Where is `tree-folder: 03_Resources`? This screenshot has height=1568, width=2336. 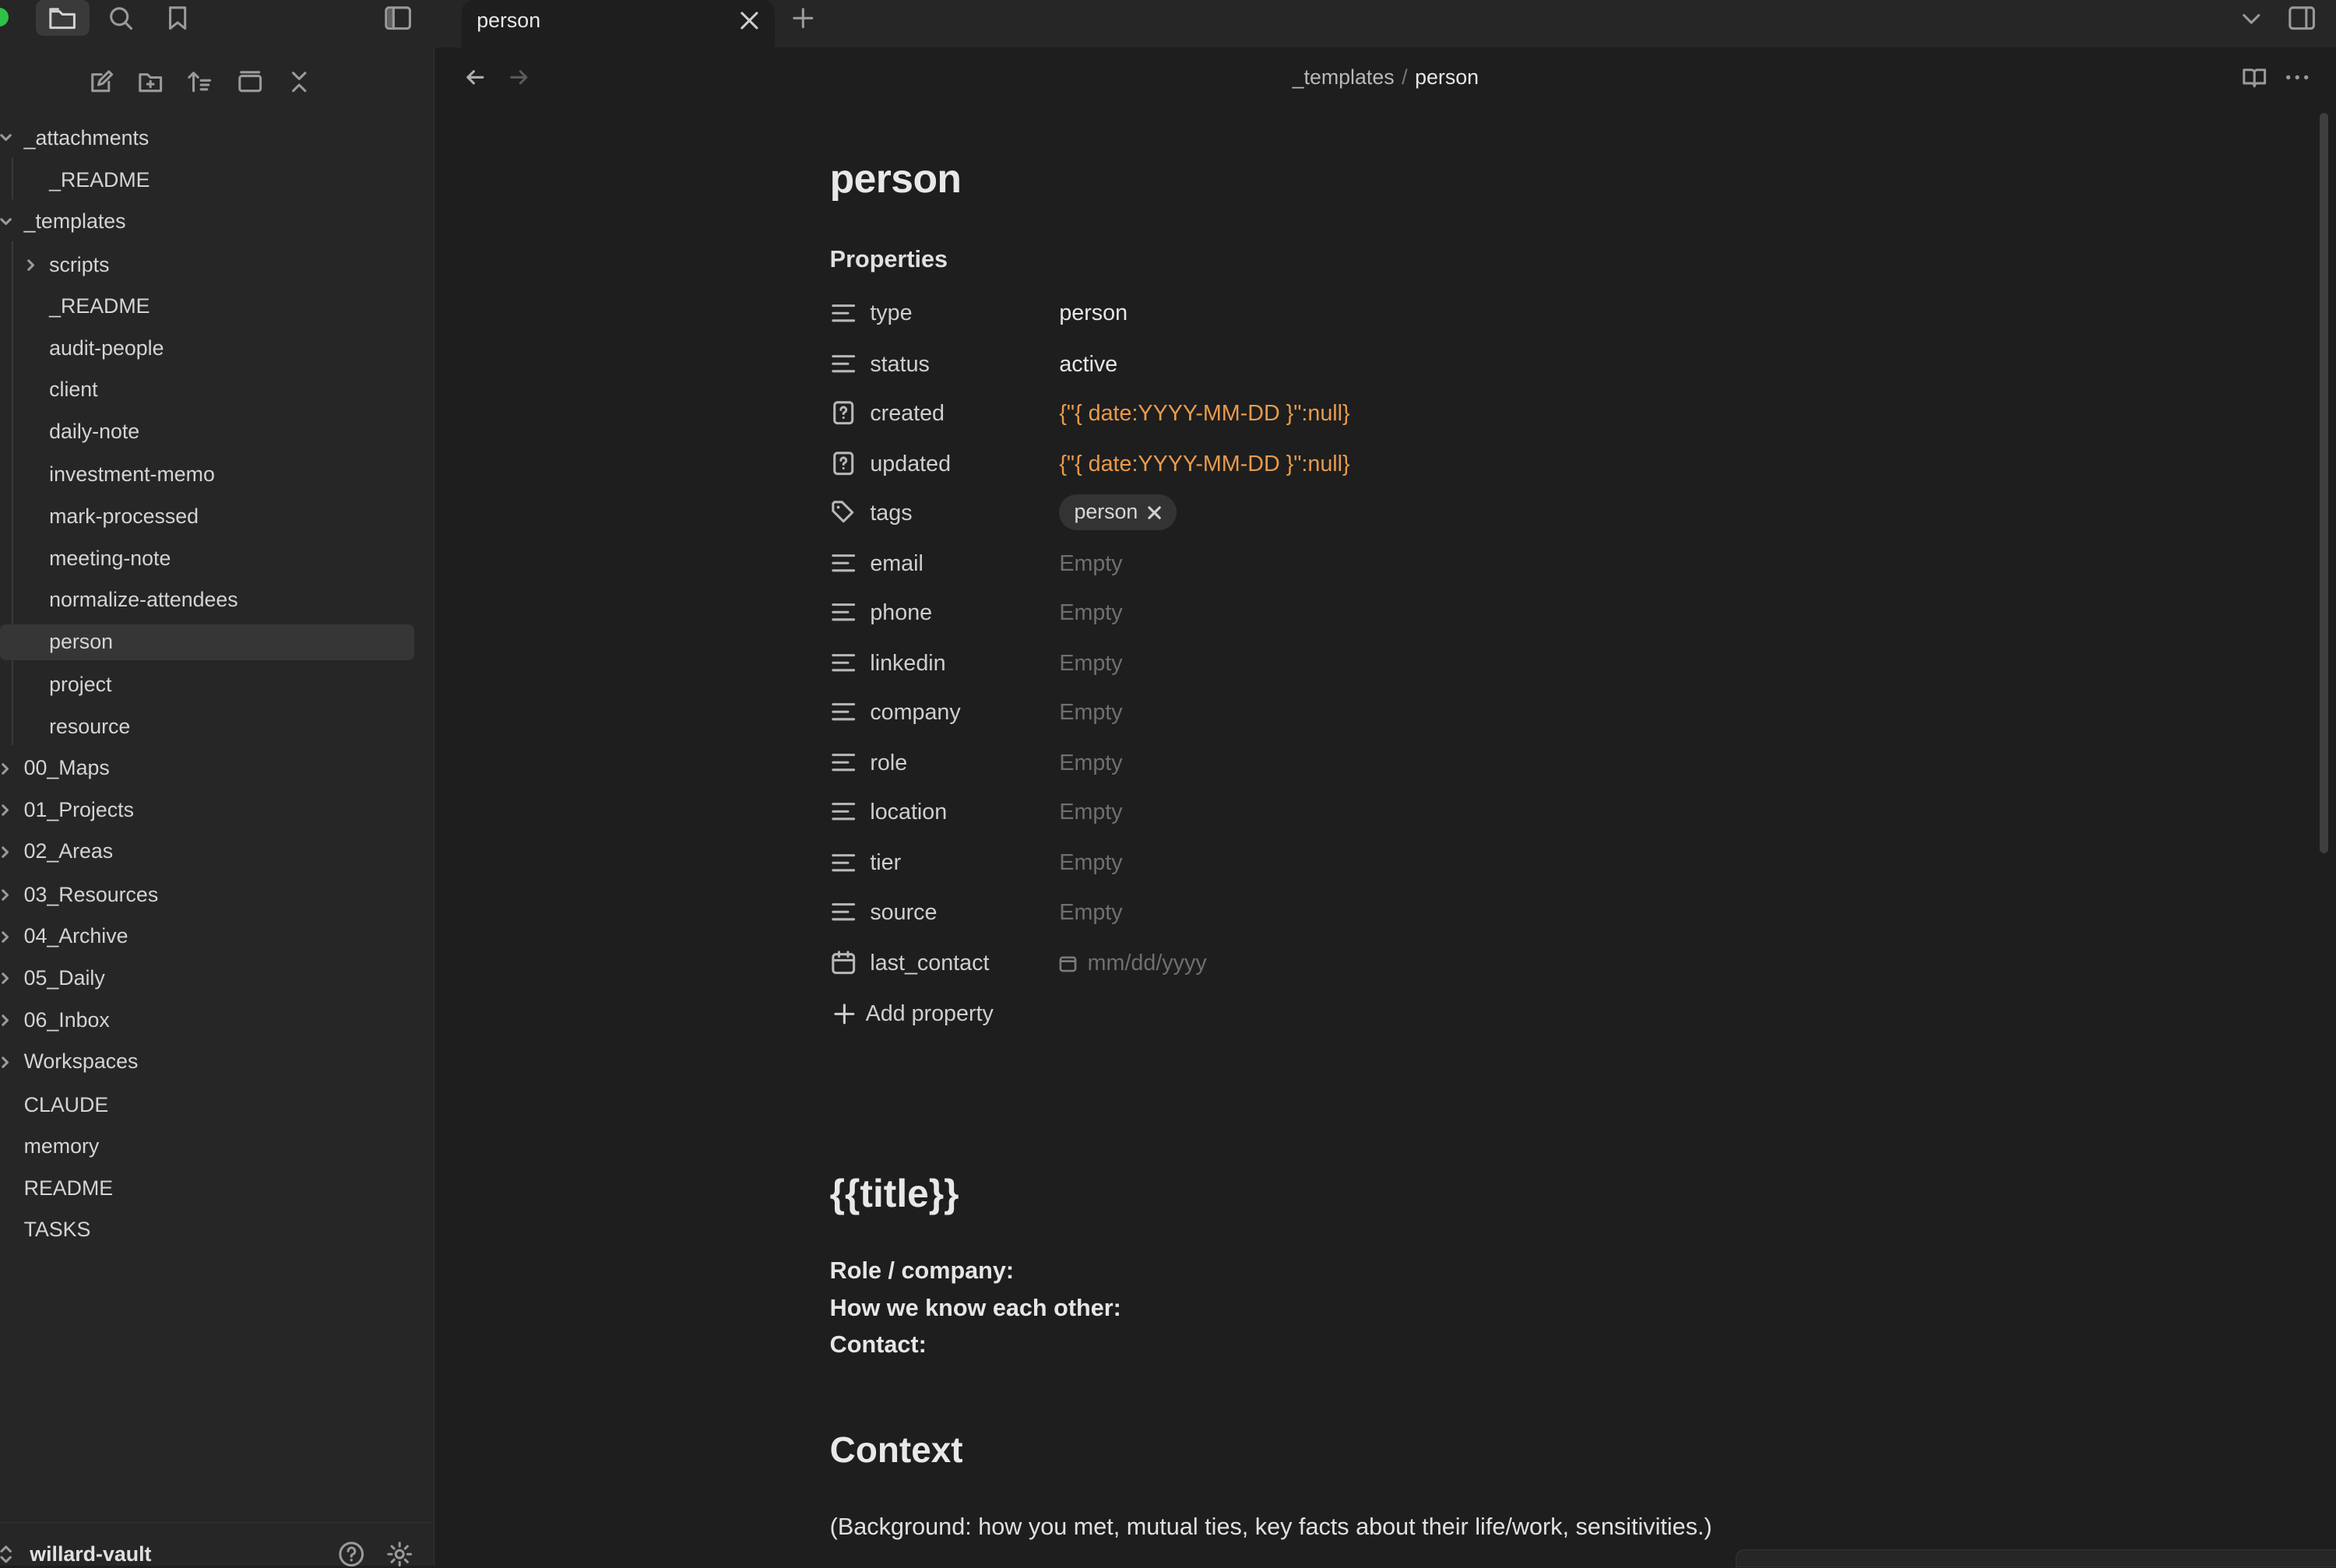
tree-folder: 03_Resources is located at coordinates (216, 895).